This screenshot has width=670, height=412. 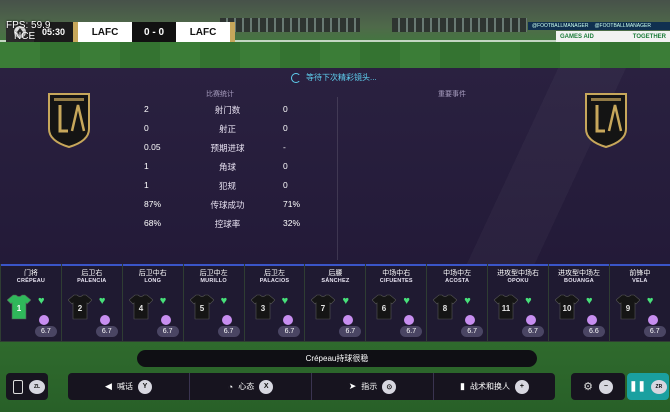 I want to click on player-card: 中场中左 ACOSTA 8 ♥ 6.7, so click(x=457, y=302).